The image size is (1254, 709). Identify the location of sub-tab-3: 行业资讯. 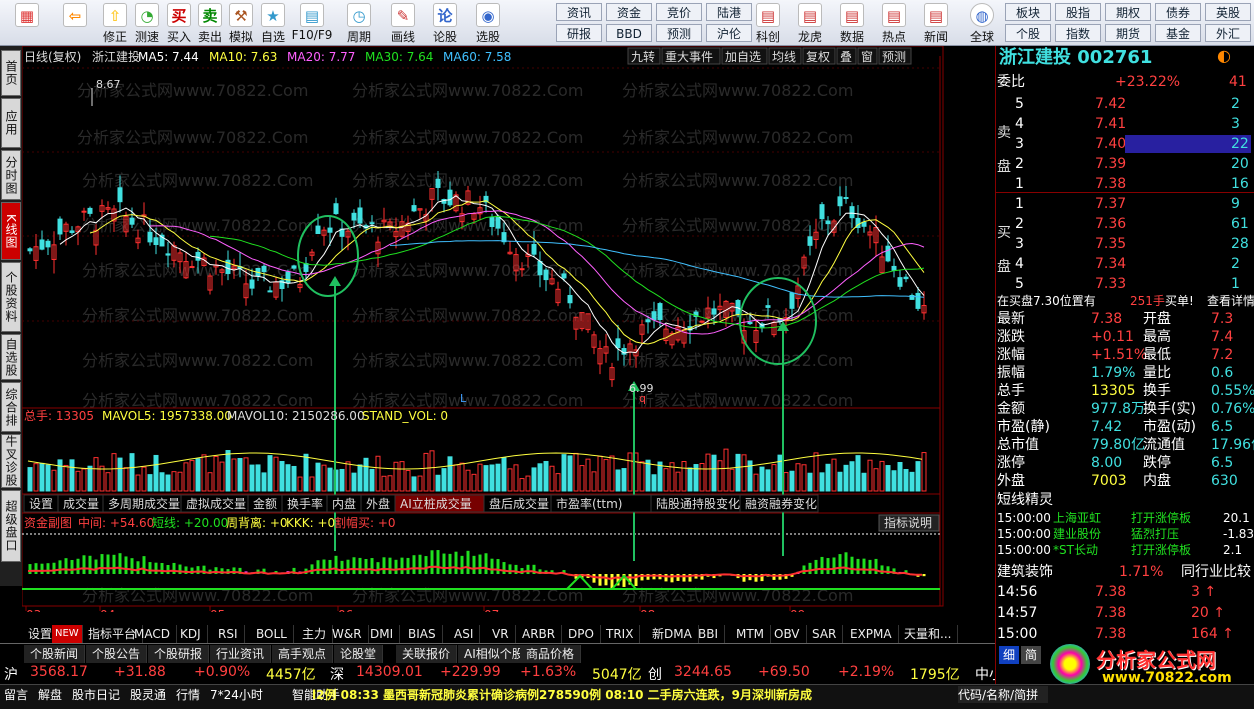
(241, 654).